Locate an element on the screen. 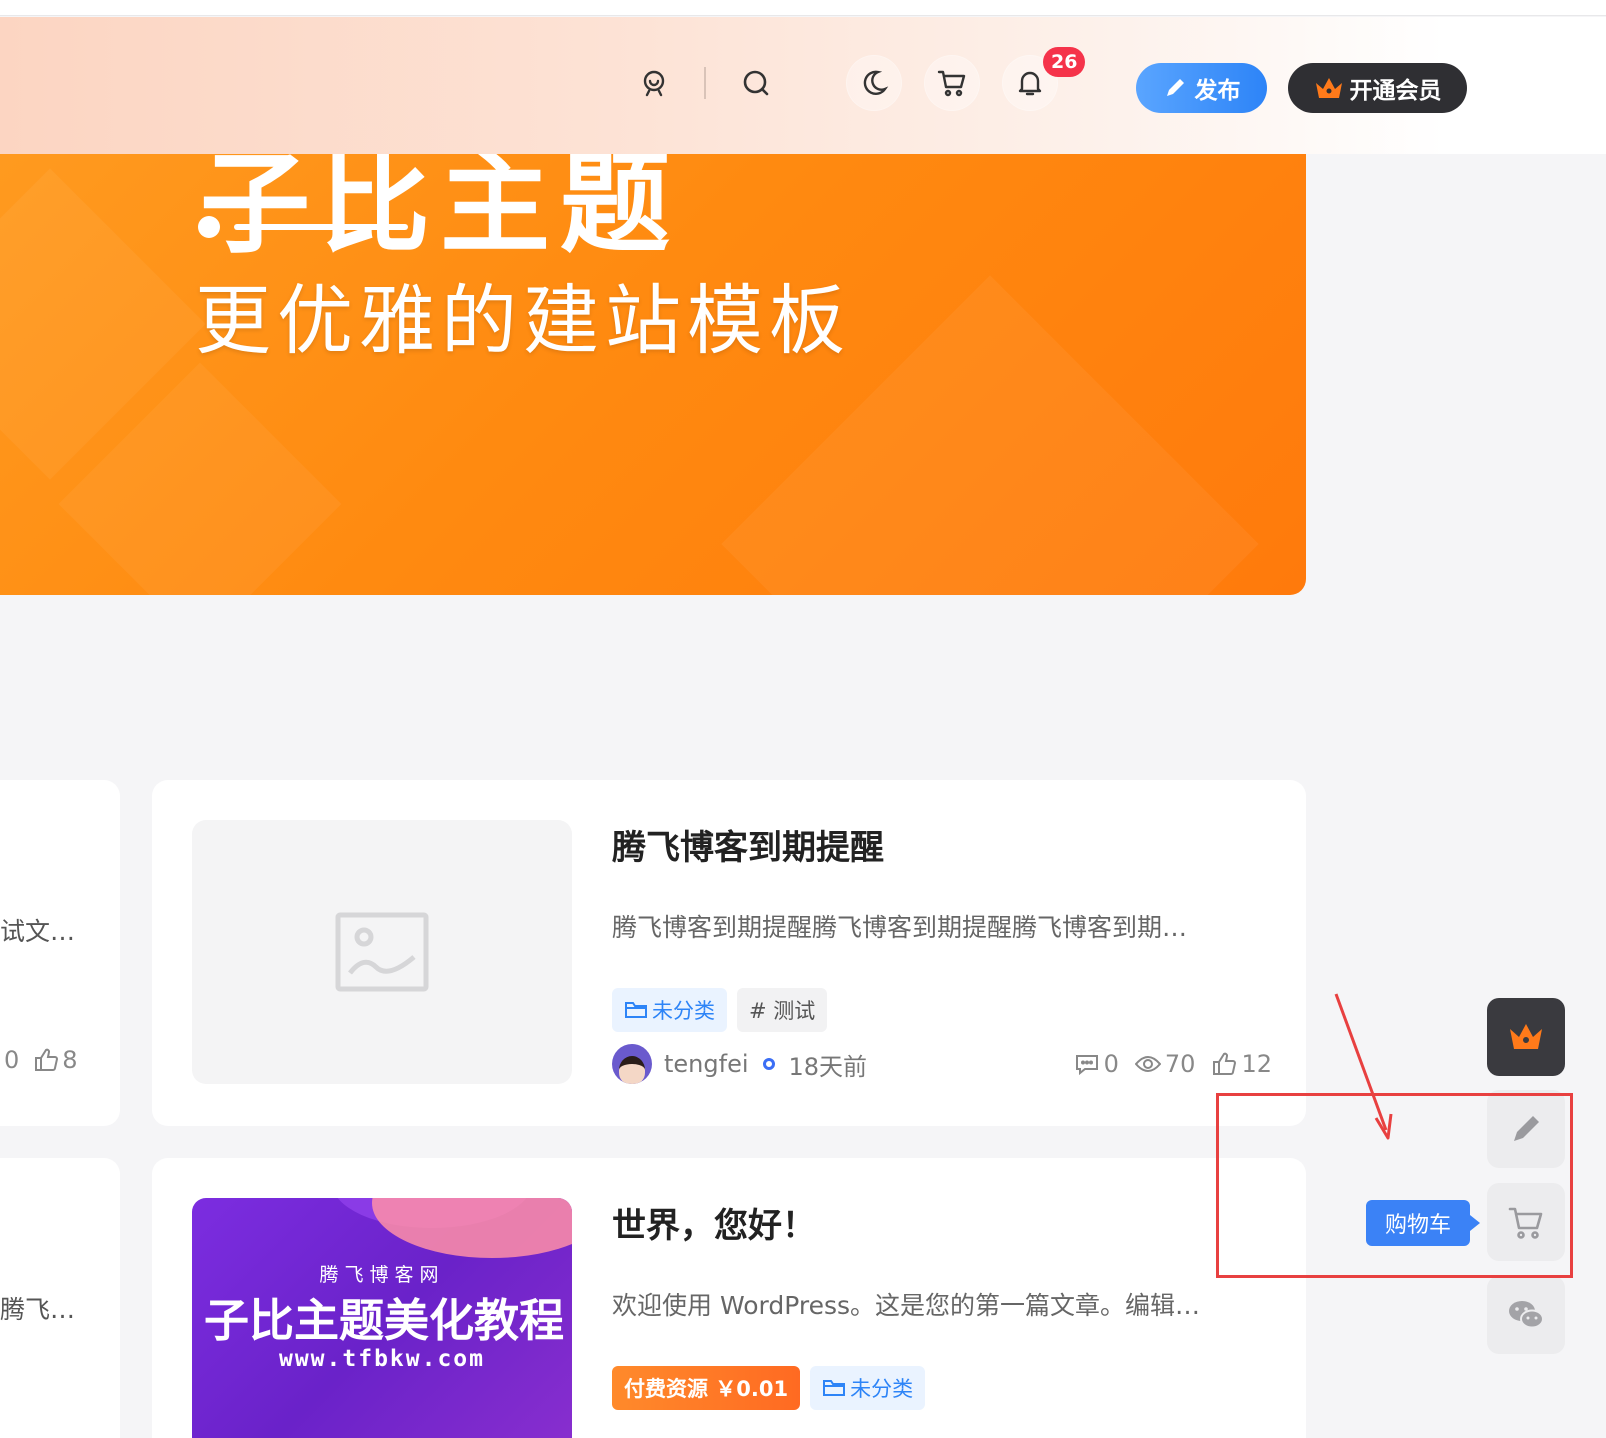 This screenshot has height=1438, width=1606. notification-badge: 26 is located at coordinates (1064, 62).